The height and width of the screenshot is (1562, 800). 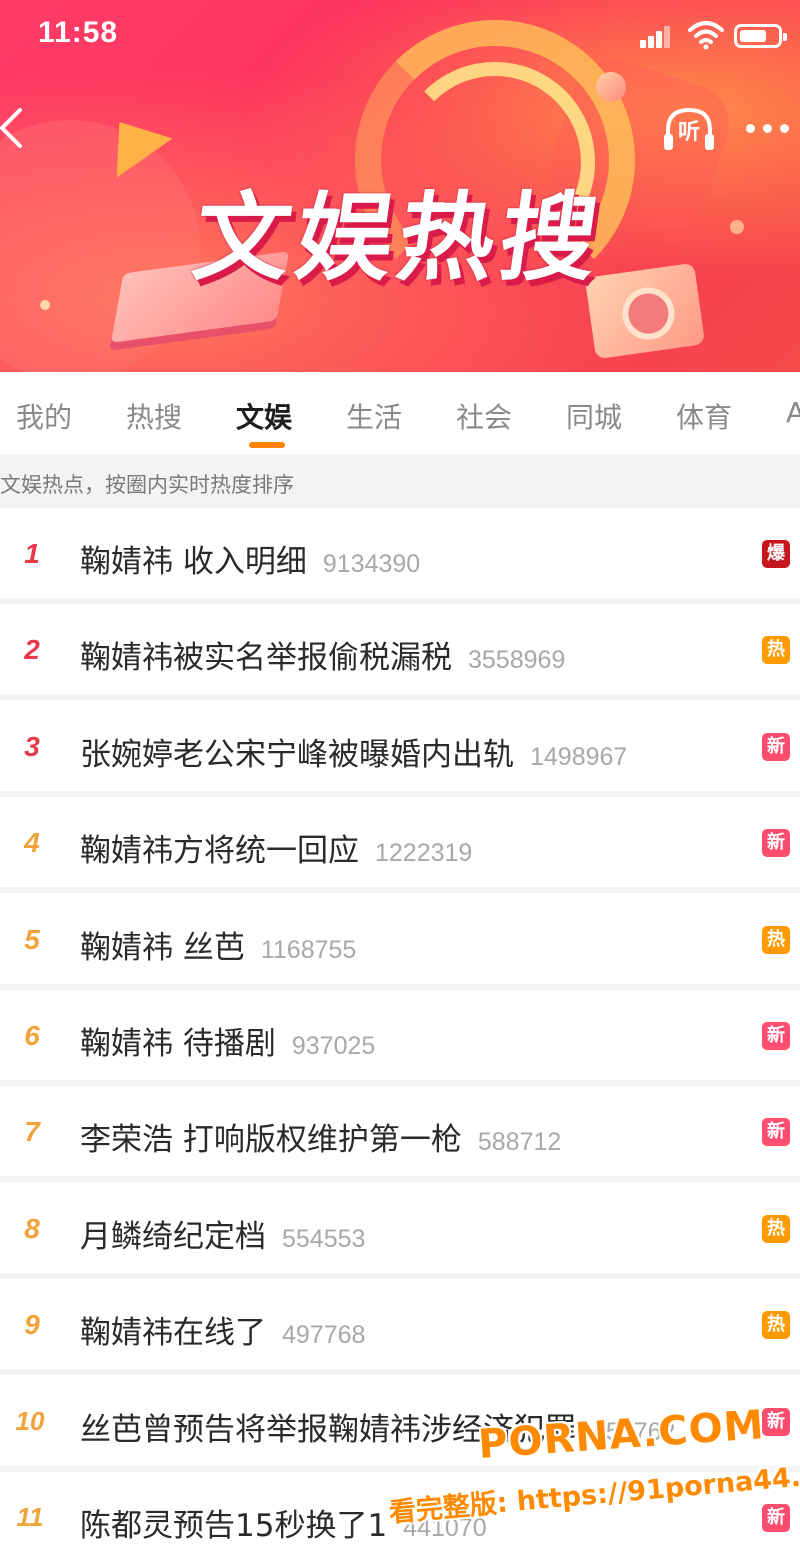 I want to click on battery-icon, so click(x=760, y=36).